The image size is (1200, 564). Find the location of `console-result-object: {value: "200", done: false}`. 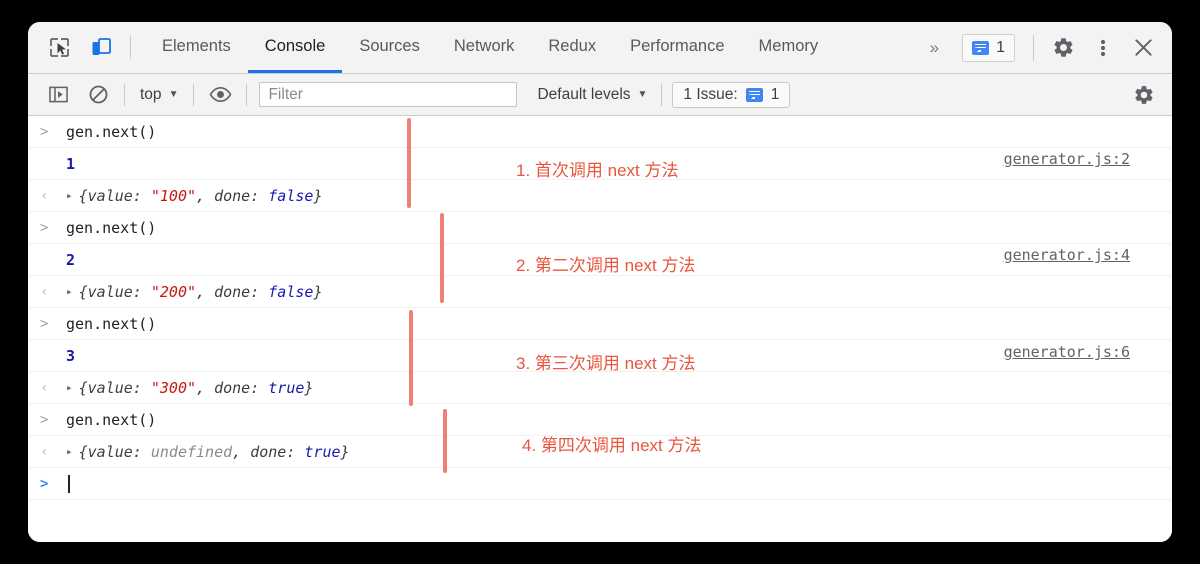

console-result-object: {value: "200", done: false} is located at coordinates (201, 292).